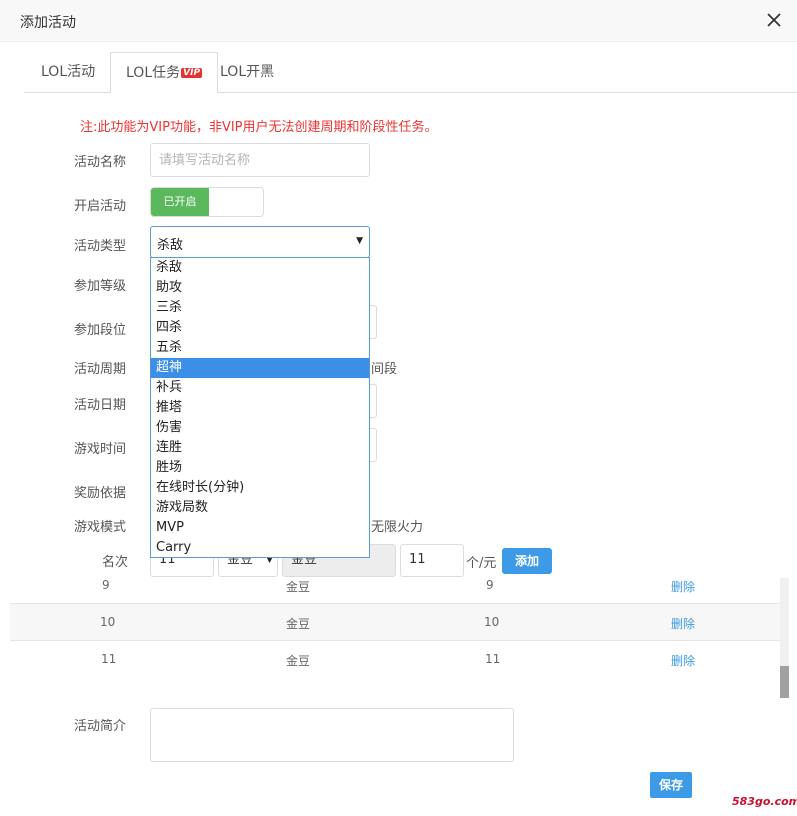 This screenshot has height=816, width=797. What do you see at coordinates (48, 23) in the screenshot?
I see `modal-title: 添加活动` at bounding box center [48, 23].